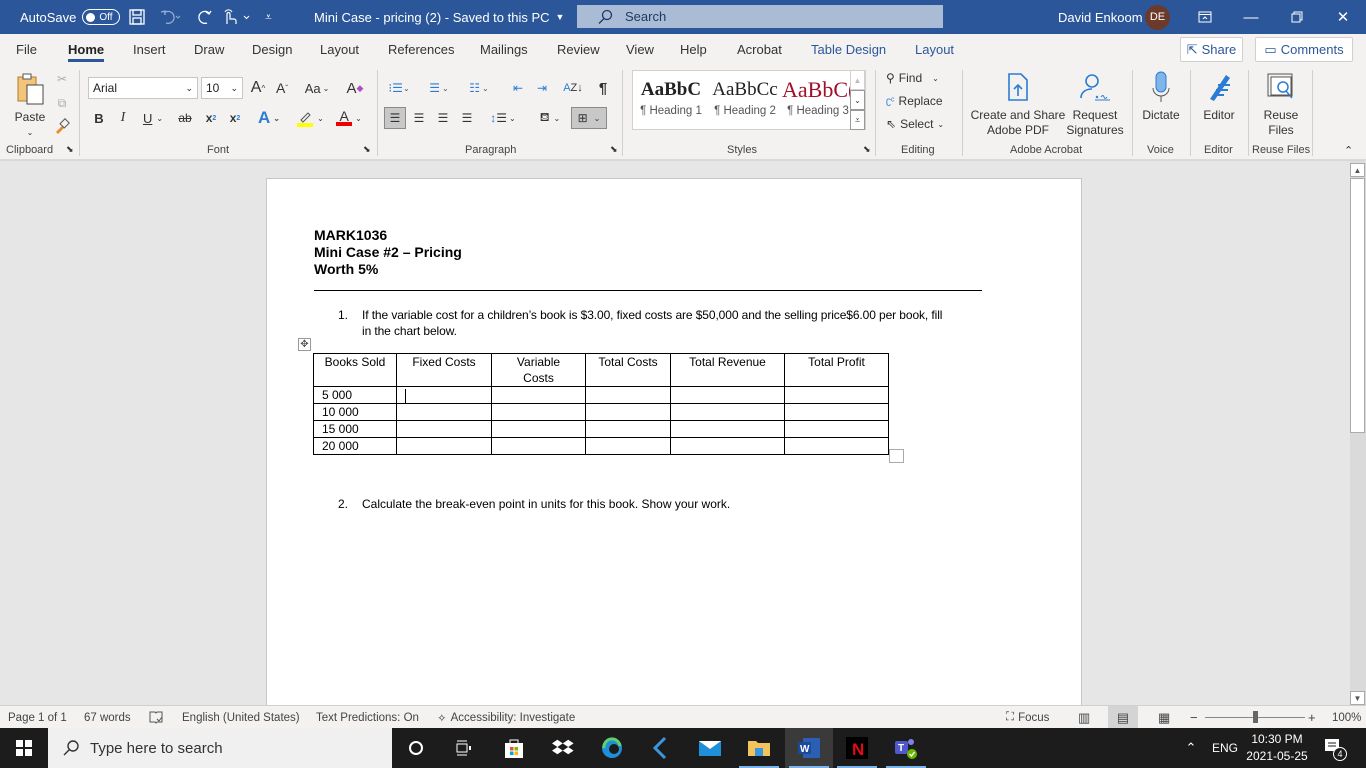  Describe the element at coordinates (153, 118) in the screenshot. I see `underline-button: U ⌄` at that location.